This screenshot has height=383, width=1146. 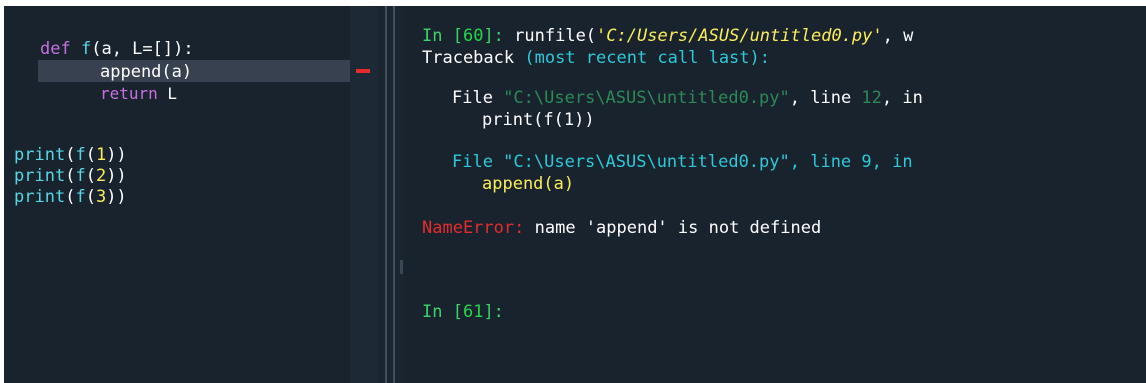 What do you see at coordinates (555, 36) in the screenshot?
I see `runfile-call: runfile(` at bounding box center [555, 36].